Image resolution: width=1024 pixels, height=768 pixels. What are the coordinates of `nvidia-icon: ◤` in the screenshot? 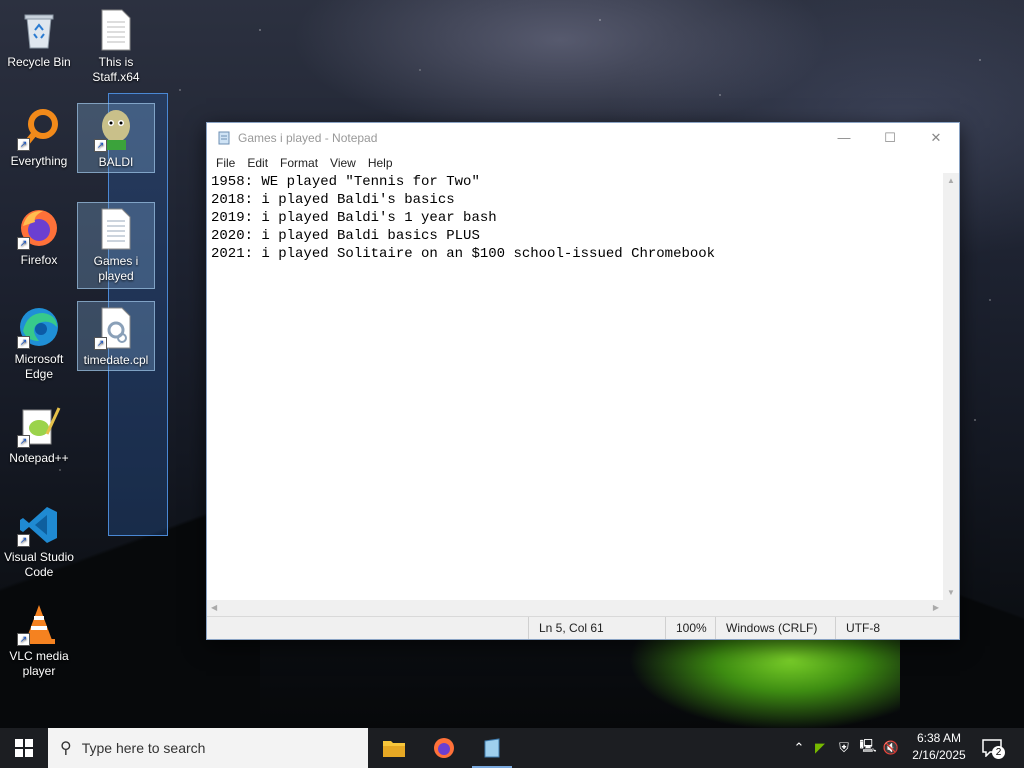 It's located at (820, 748).